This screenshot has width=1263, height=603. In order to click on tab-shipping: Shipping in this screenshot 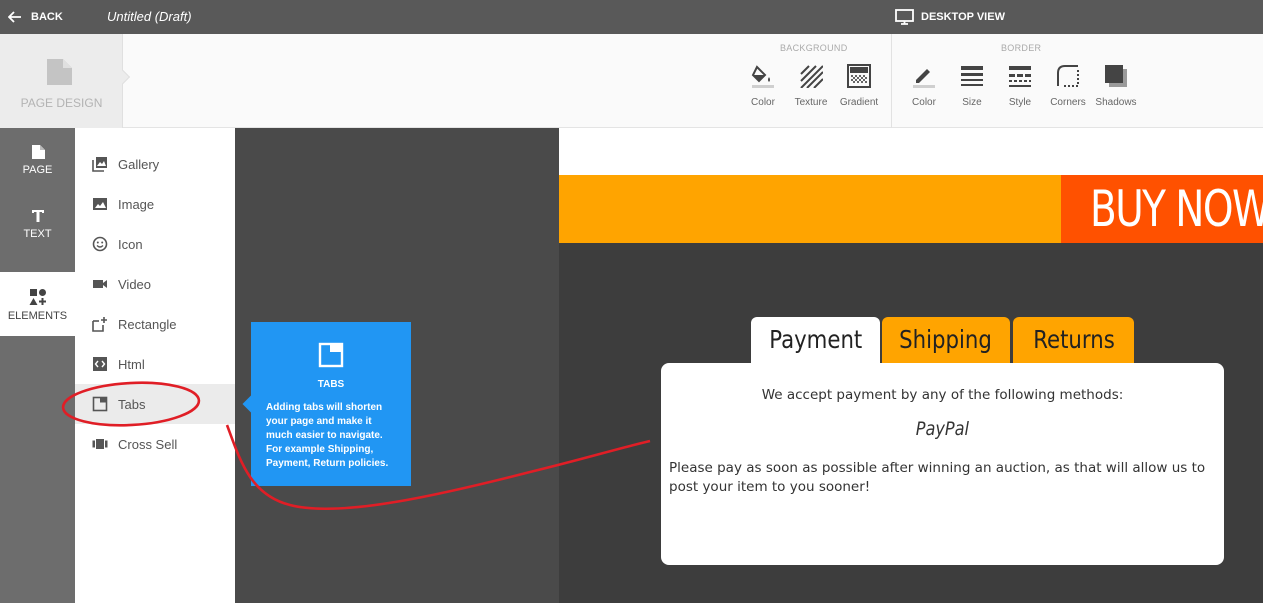, I will do `click(946, 340)`.